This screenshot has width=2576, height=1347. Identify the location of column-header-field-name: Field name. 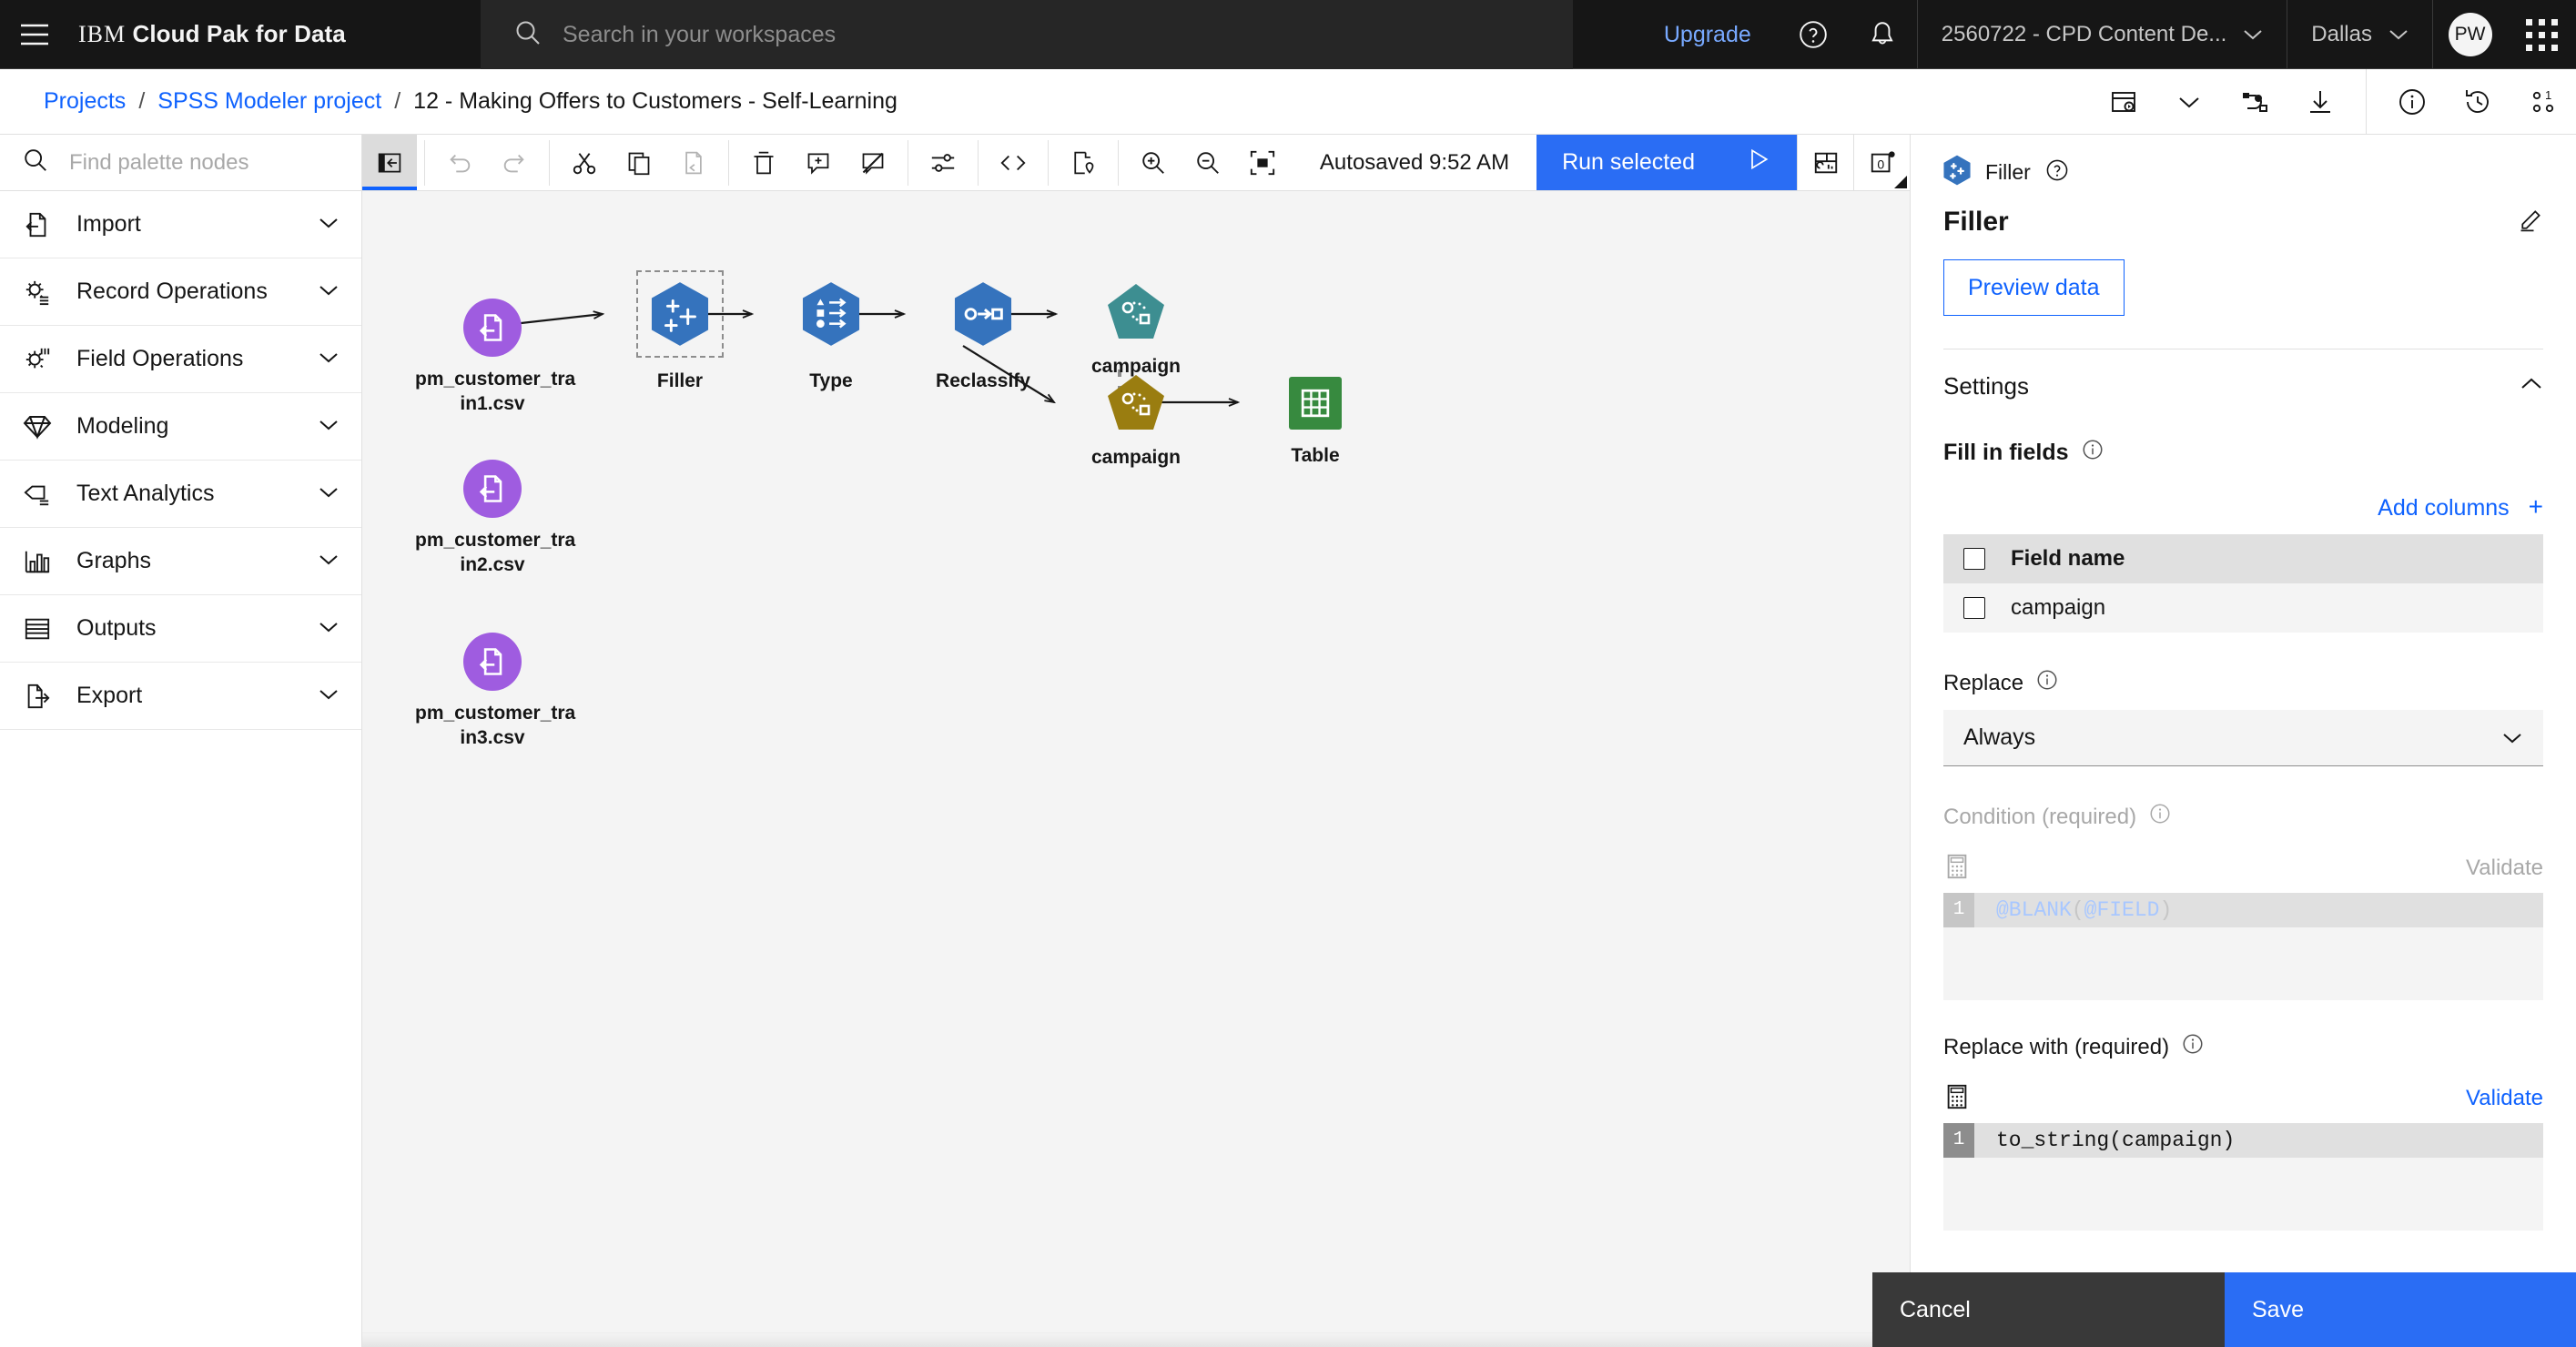
(2068, 558).